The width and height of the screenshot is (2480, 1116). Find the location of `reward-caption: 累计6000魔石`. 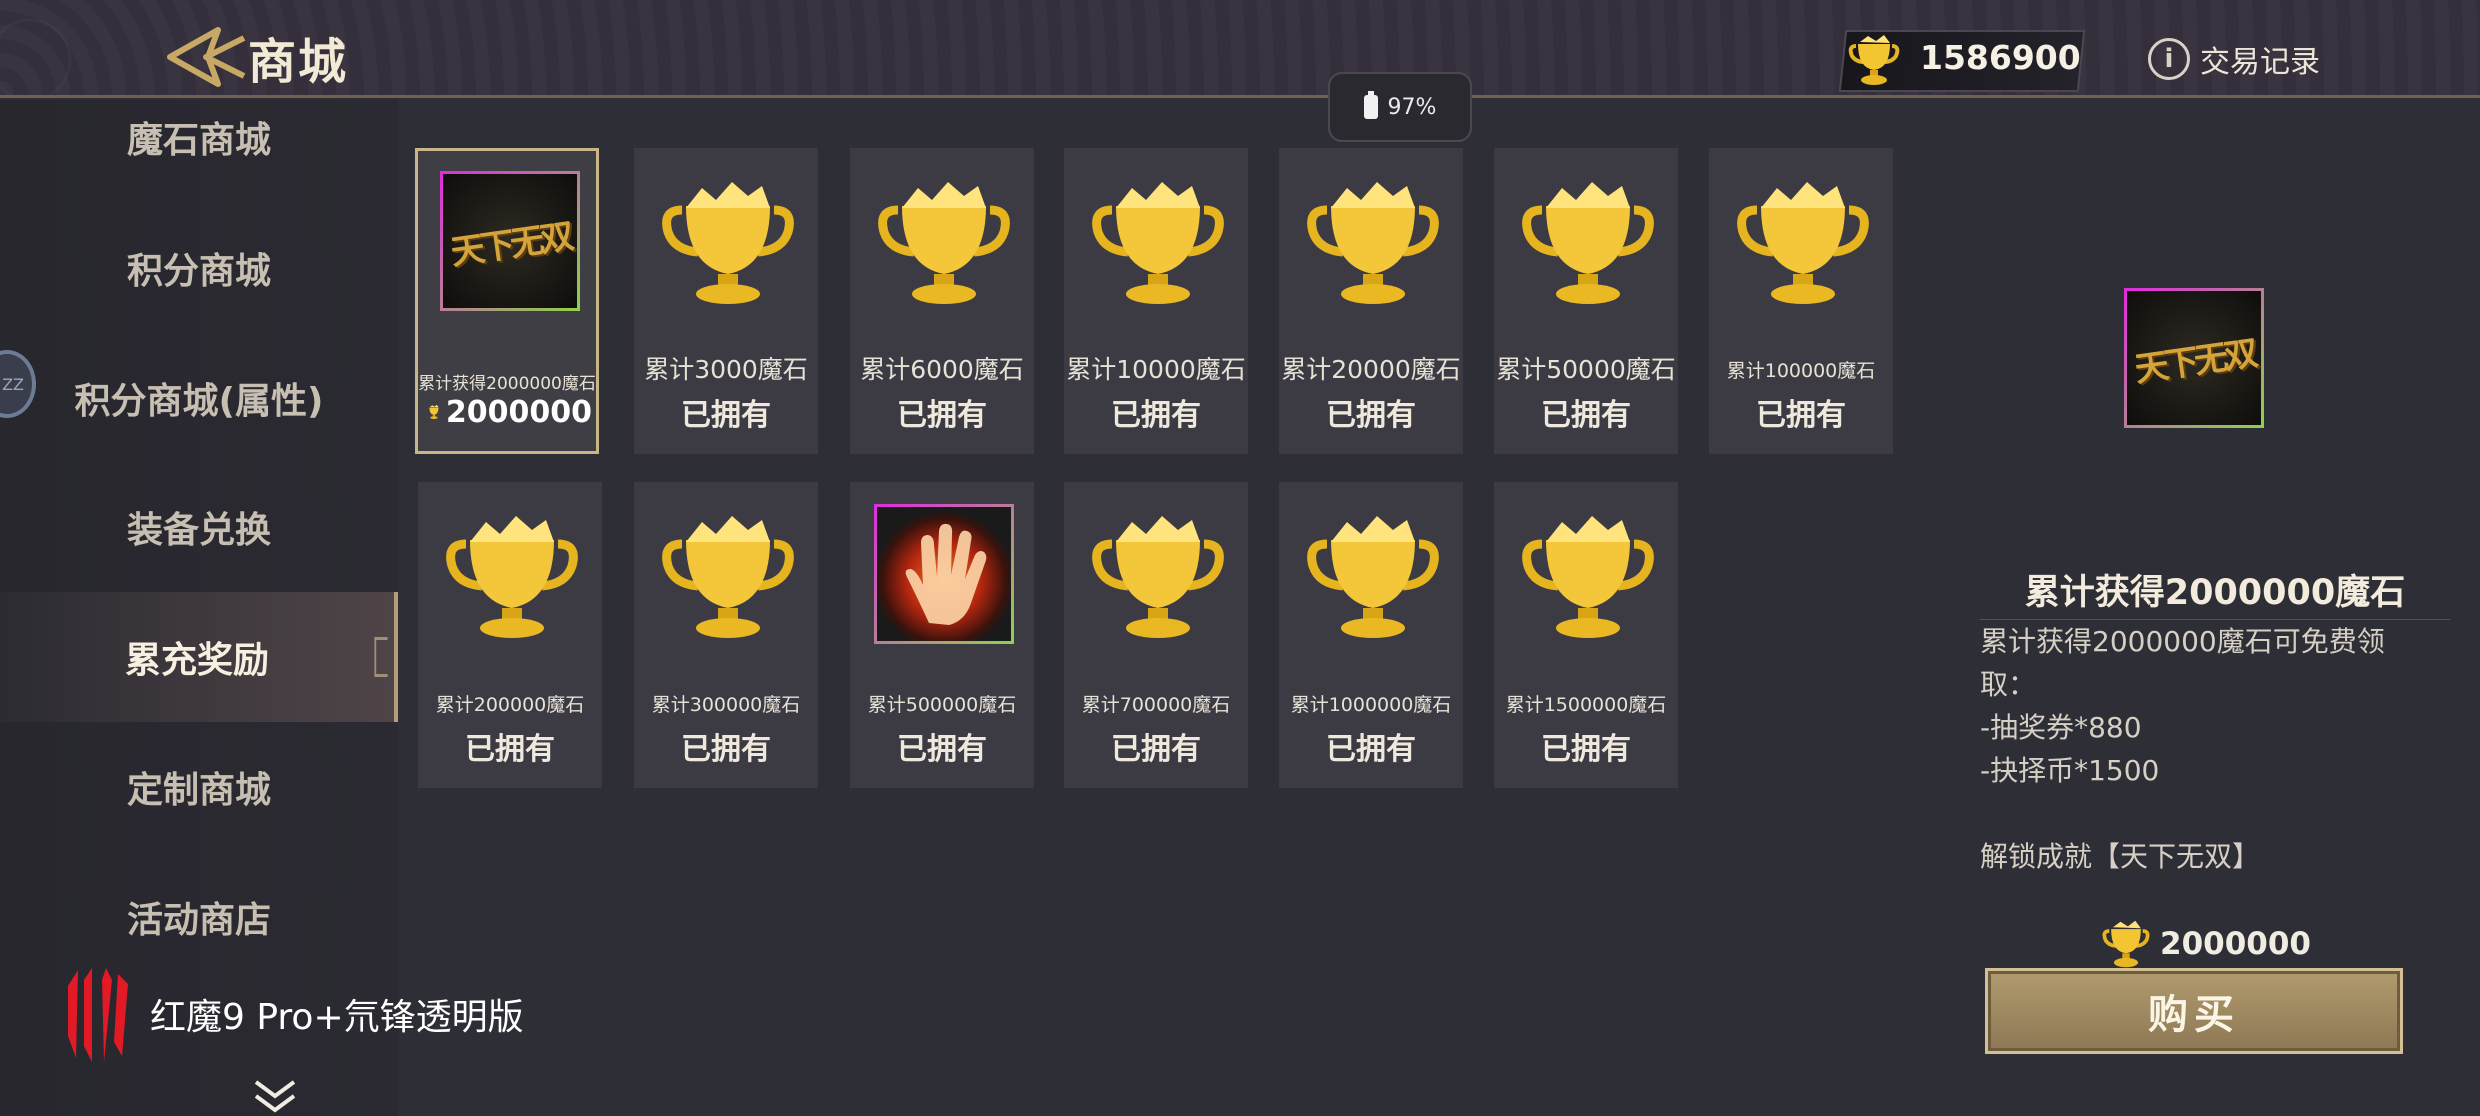

reward-caption: 累计6000魔石 is located at coordinates (942, 369).